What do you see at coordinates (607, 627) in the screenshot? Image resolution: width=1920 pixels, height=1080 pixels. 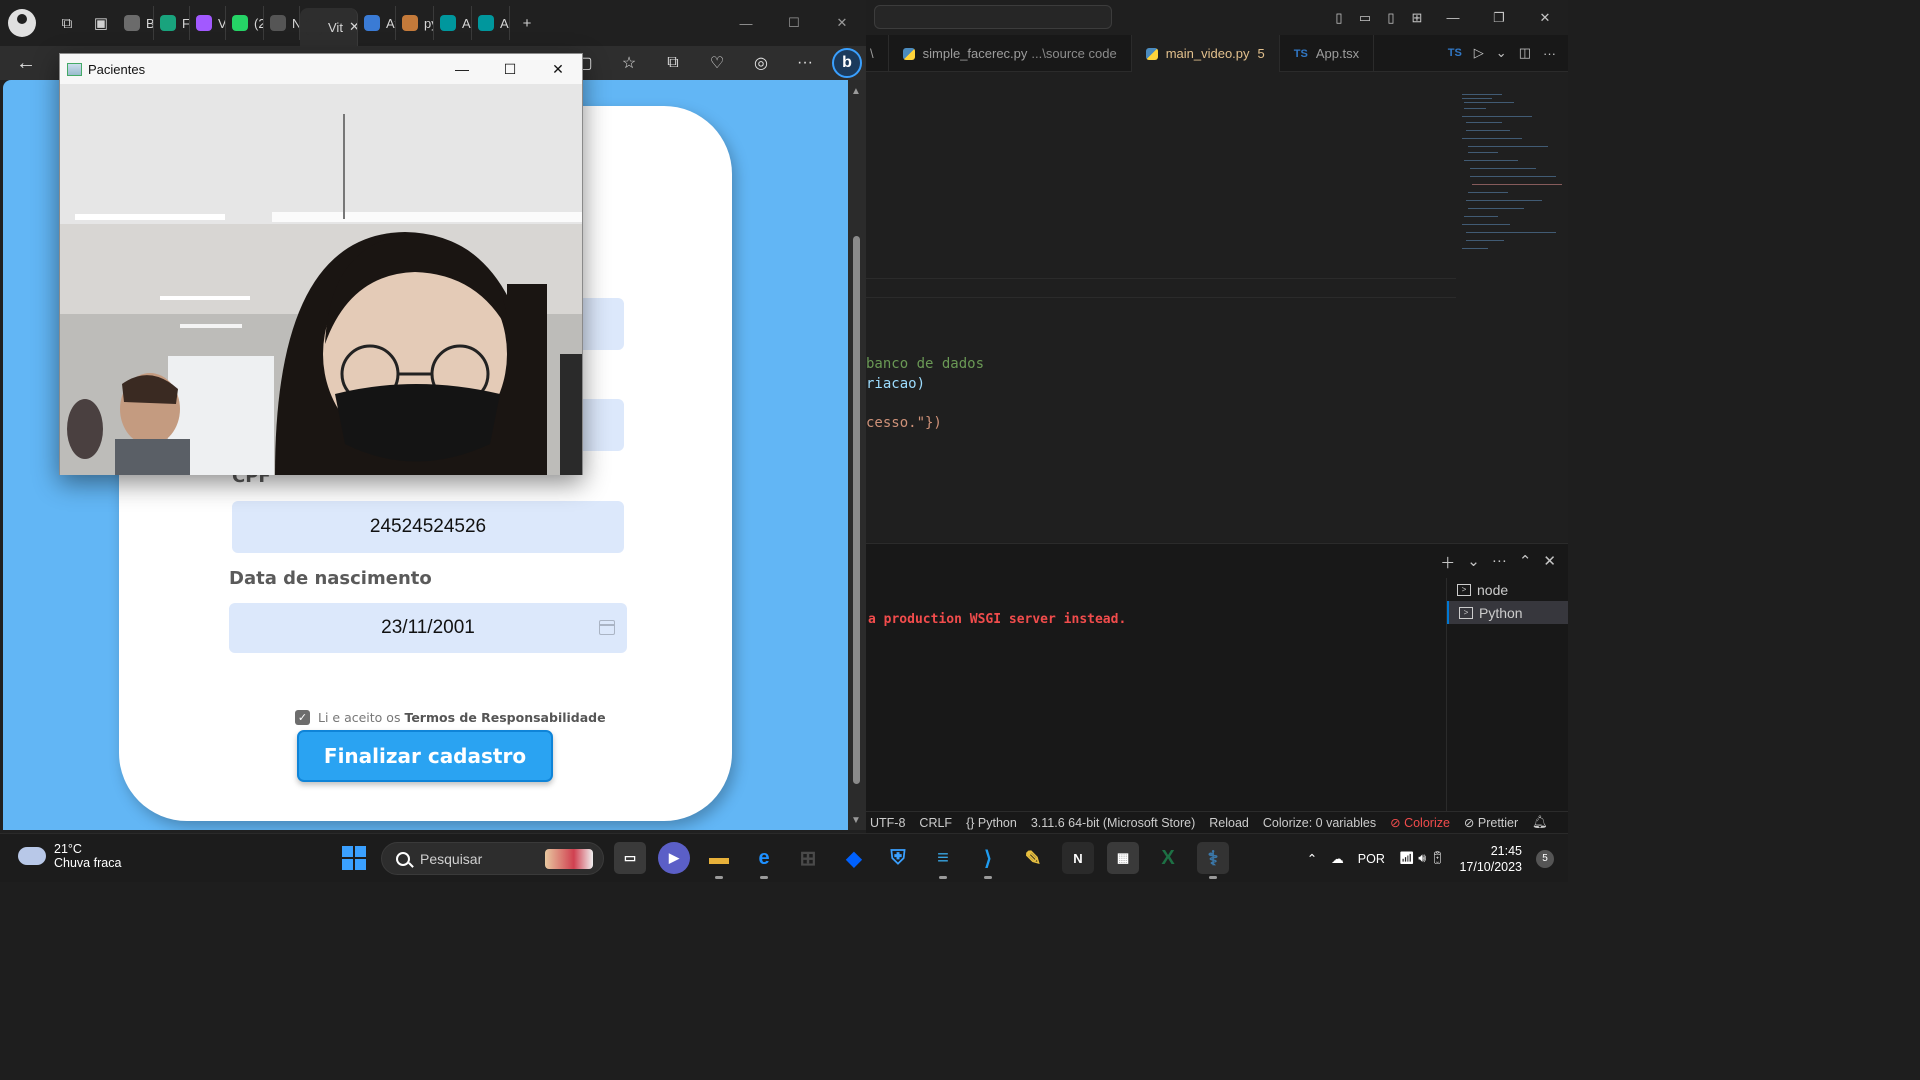 I see `calendar-icon` at bounding box center [607, 627].